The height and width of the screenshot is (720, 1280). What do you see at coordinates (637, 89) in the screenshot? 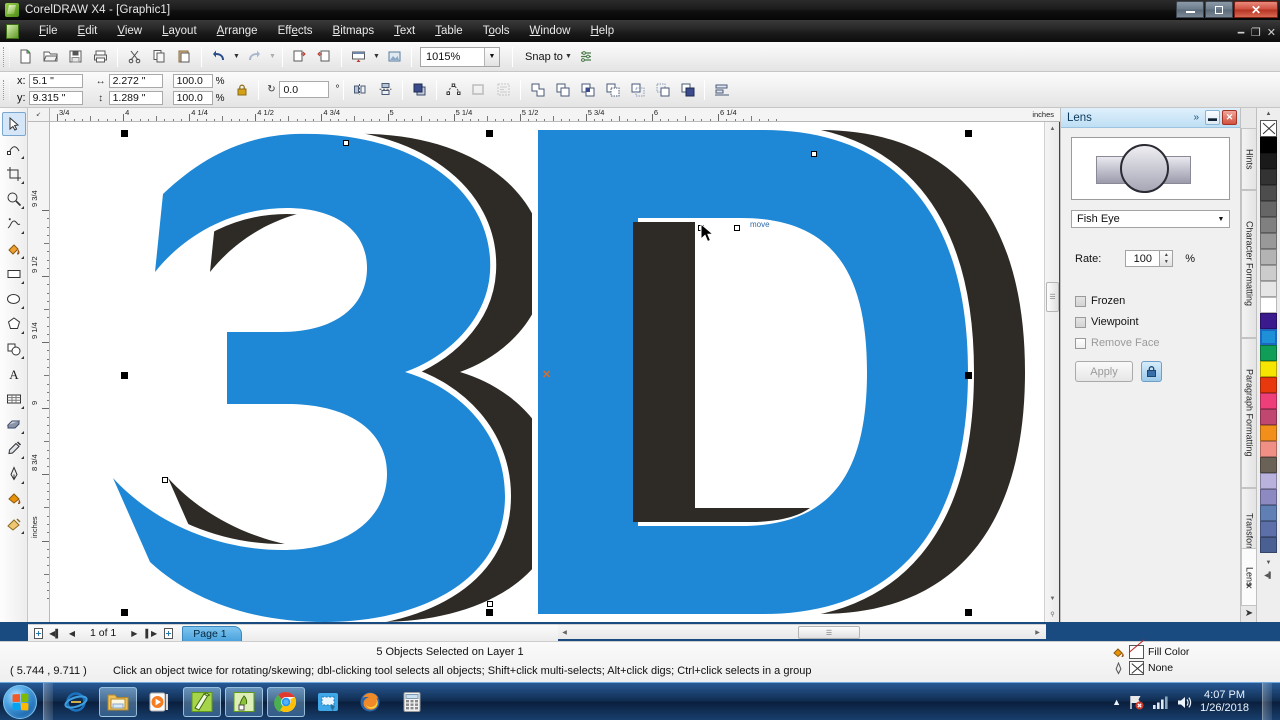
I see `front-minus-back-icon` at bounding box center [637, 89].